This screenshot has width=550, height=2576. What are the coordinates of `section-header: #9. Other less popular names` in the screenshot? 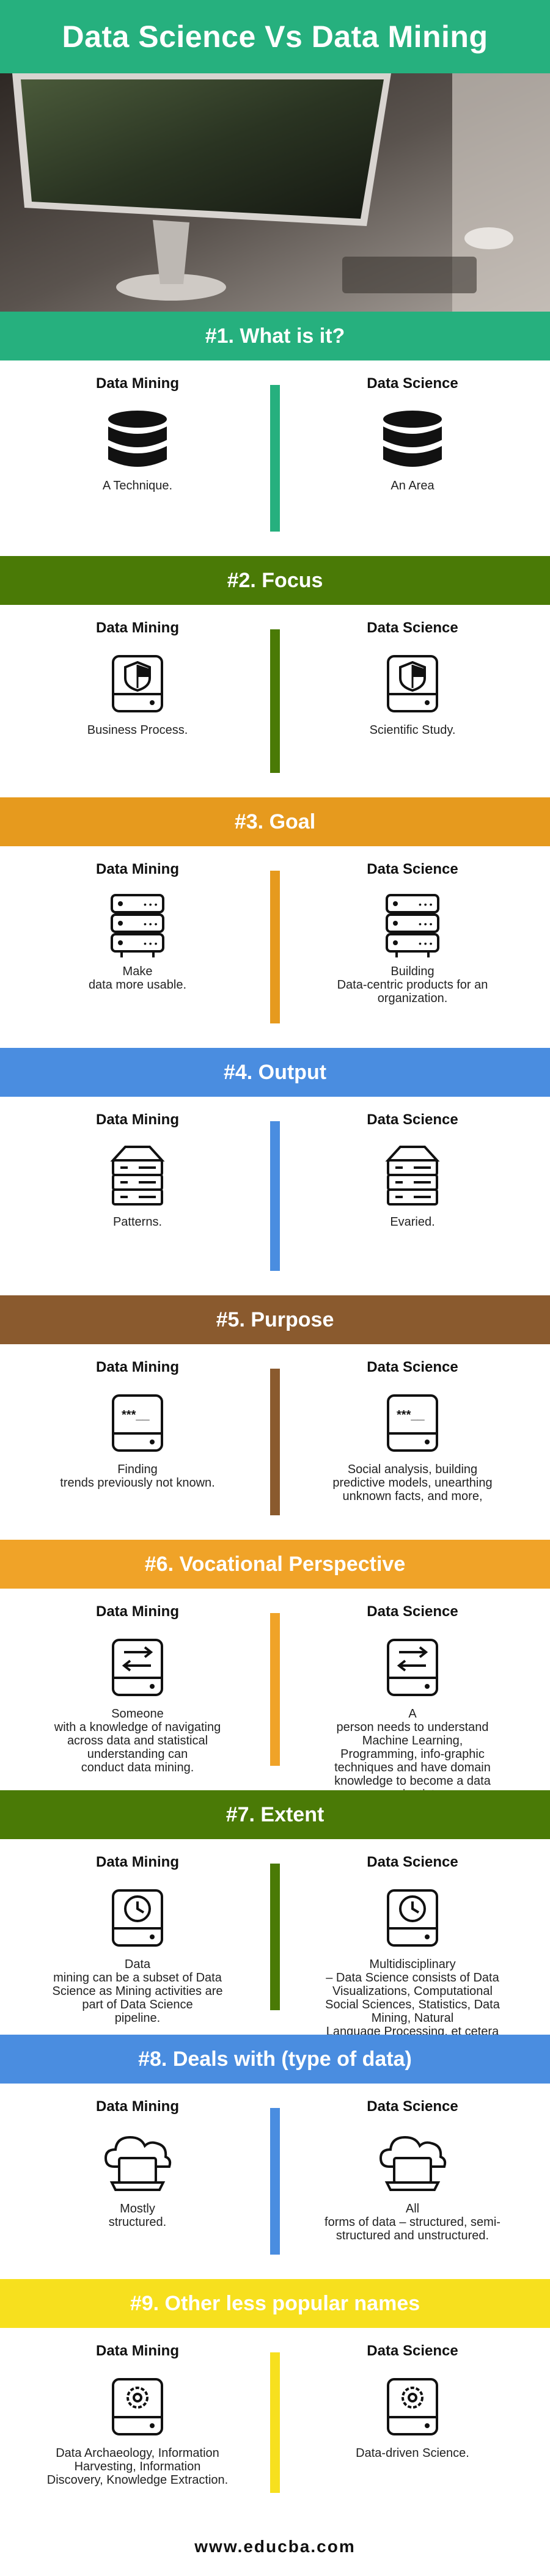 It's located at (275, 2303).